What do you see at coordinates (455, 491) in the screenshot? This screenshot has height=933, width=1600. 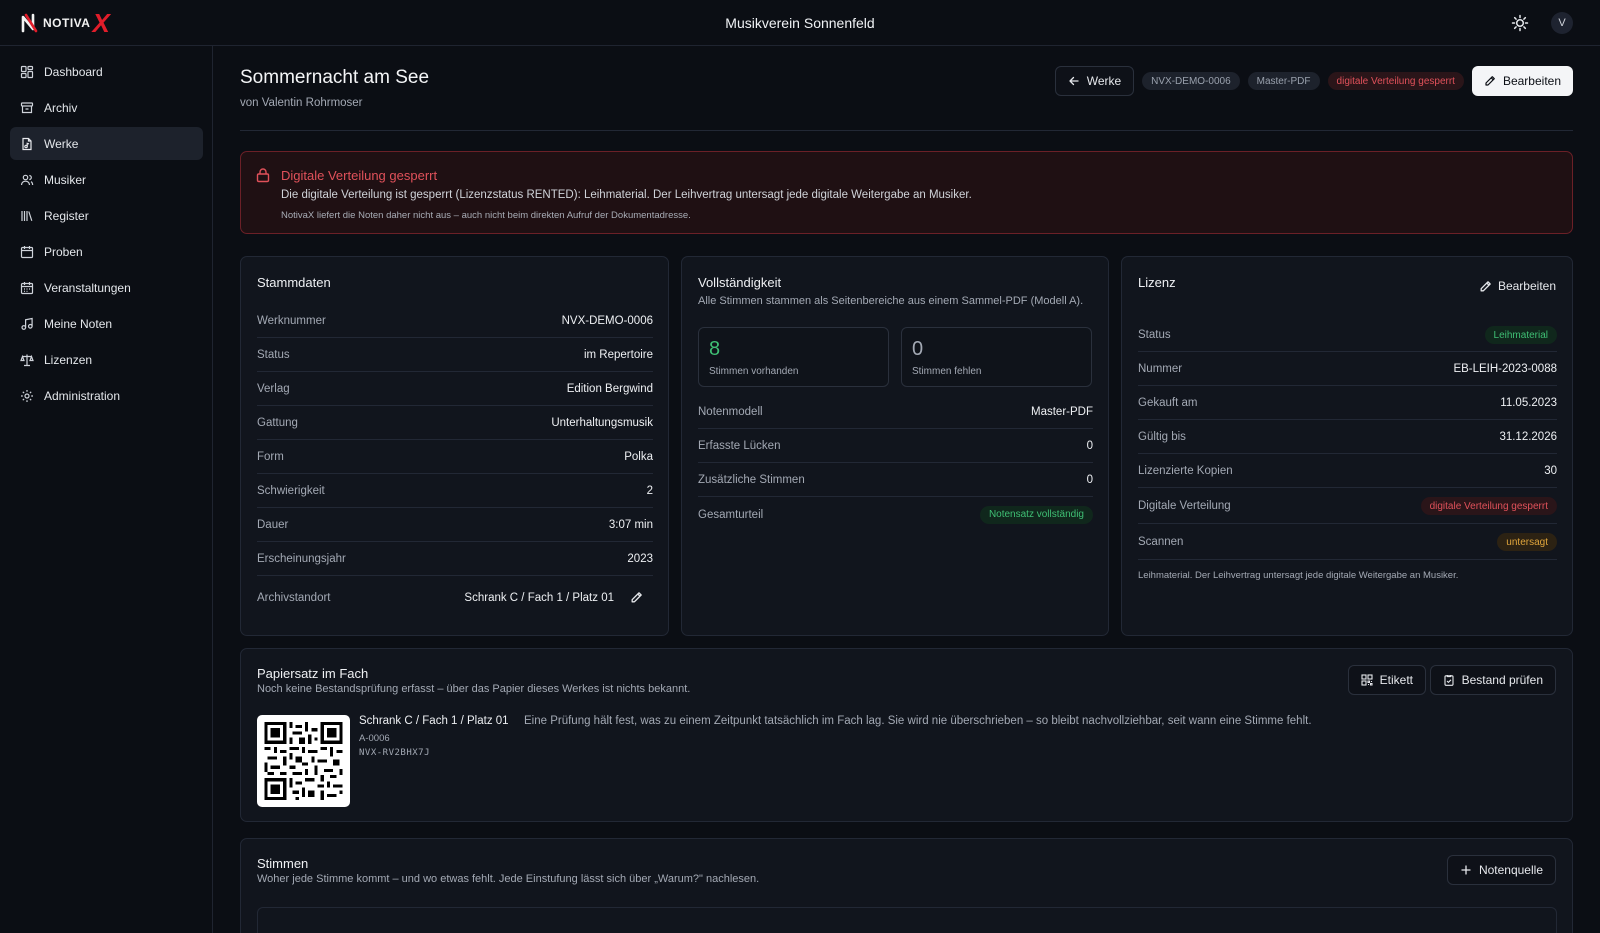 I see `kv-row: Schwierigkeit 2` at bounding box center [455, 491].